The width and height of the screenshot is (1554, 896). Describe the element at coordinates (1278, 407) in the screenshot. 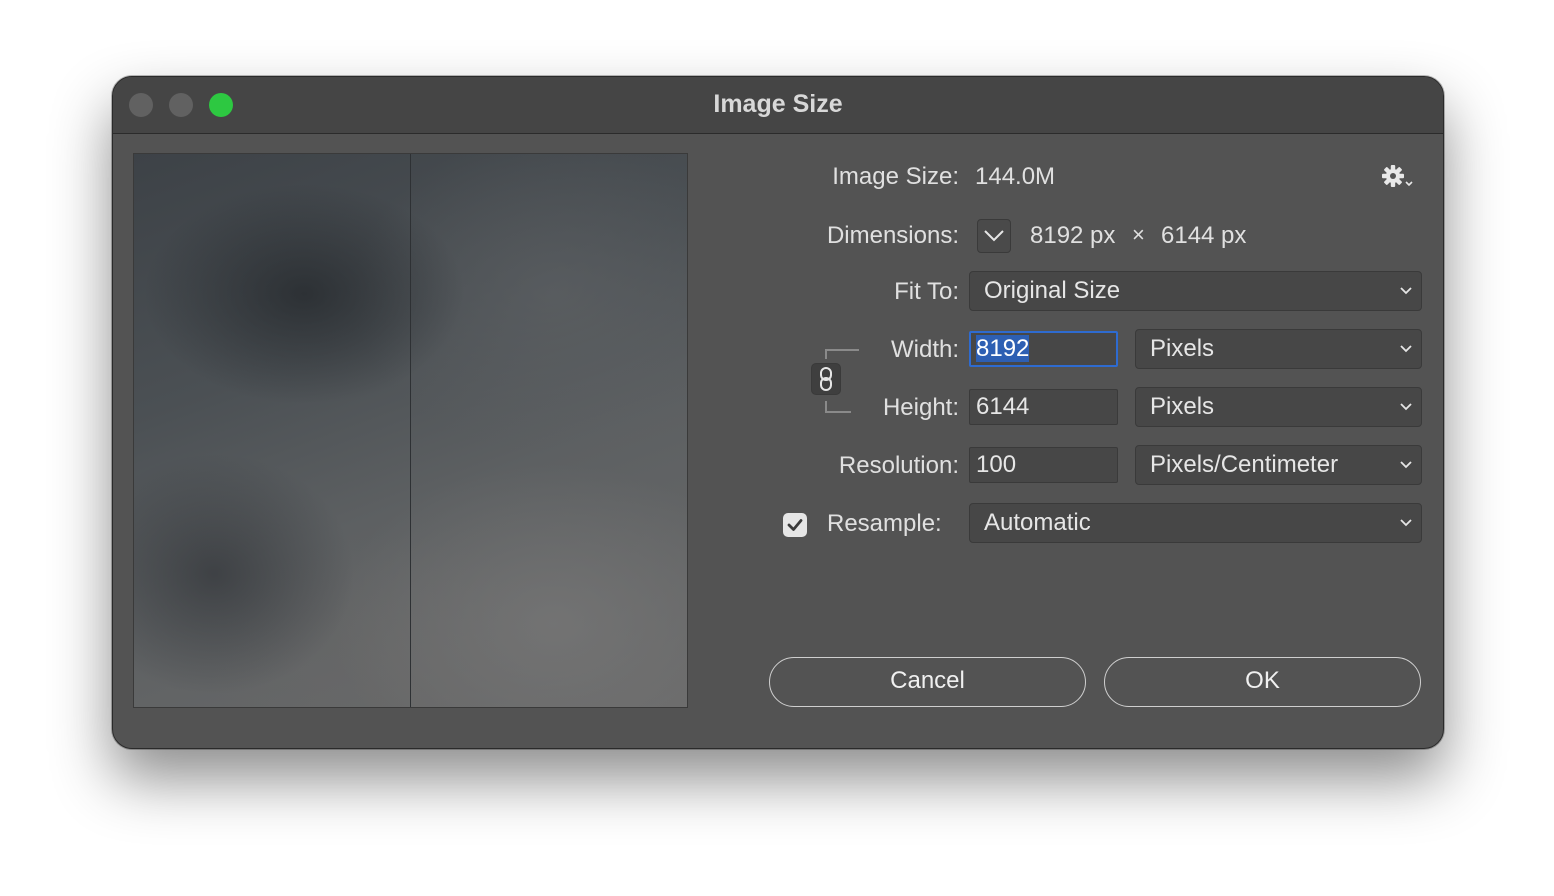

I see `height-unit-dropdown: Pixels` at that location.